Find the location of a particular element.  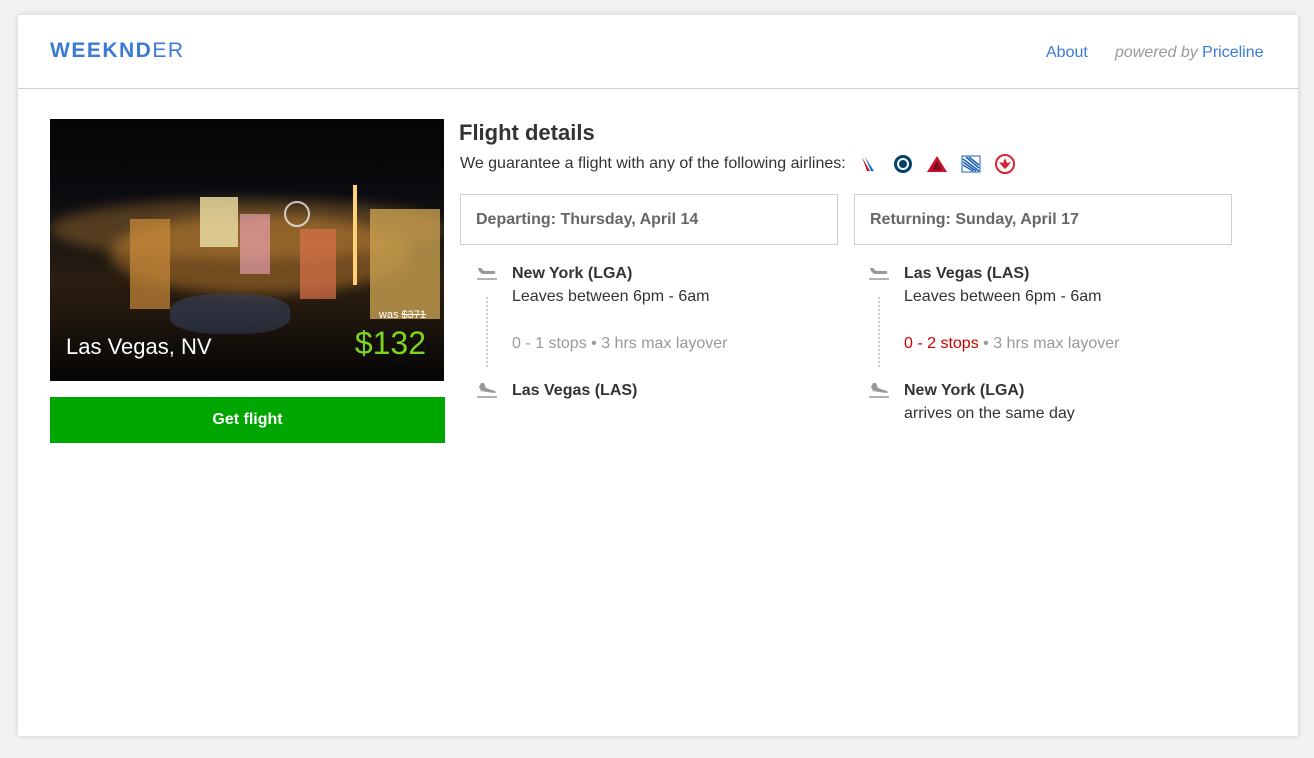

weeknder-logo: WEEKNDER is located at coordinates (117, 51).